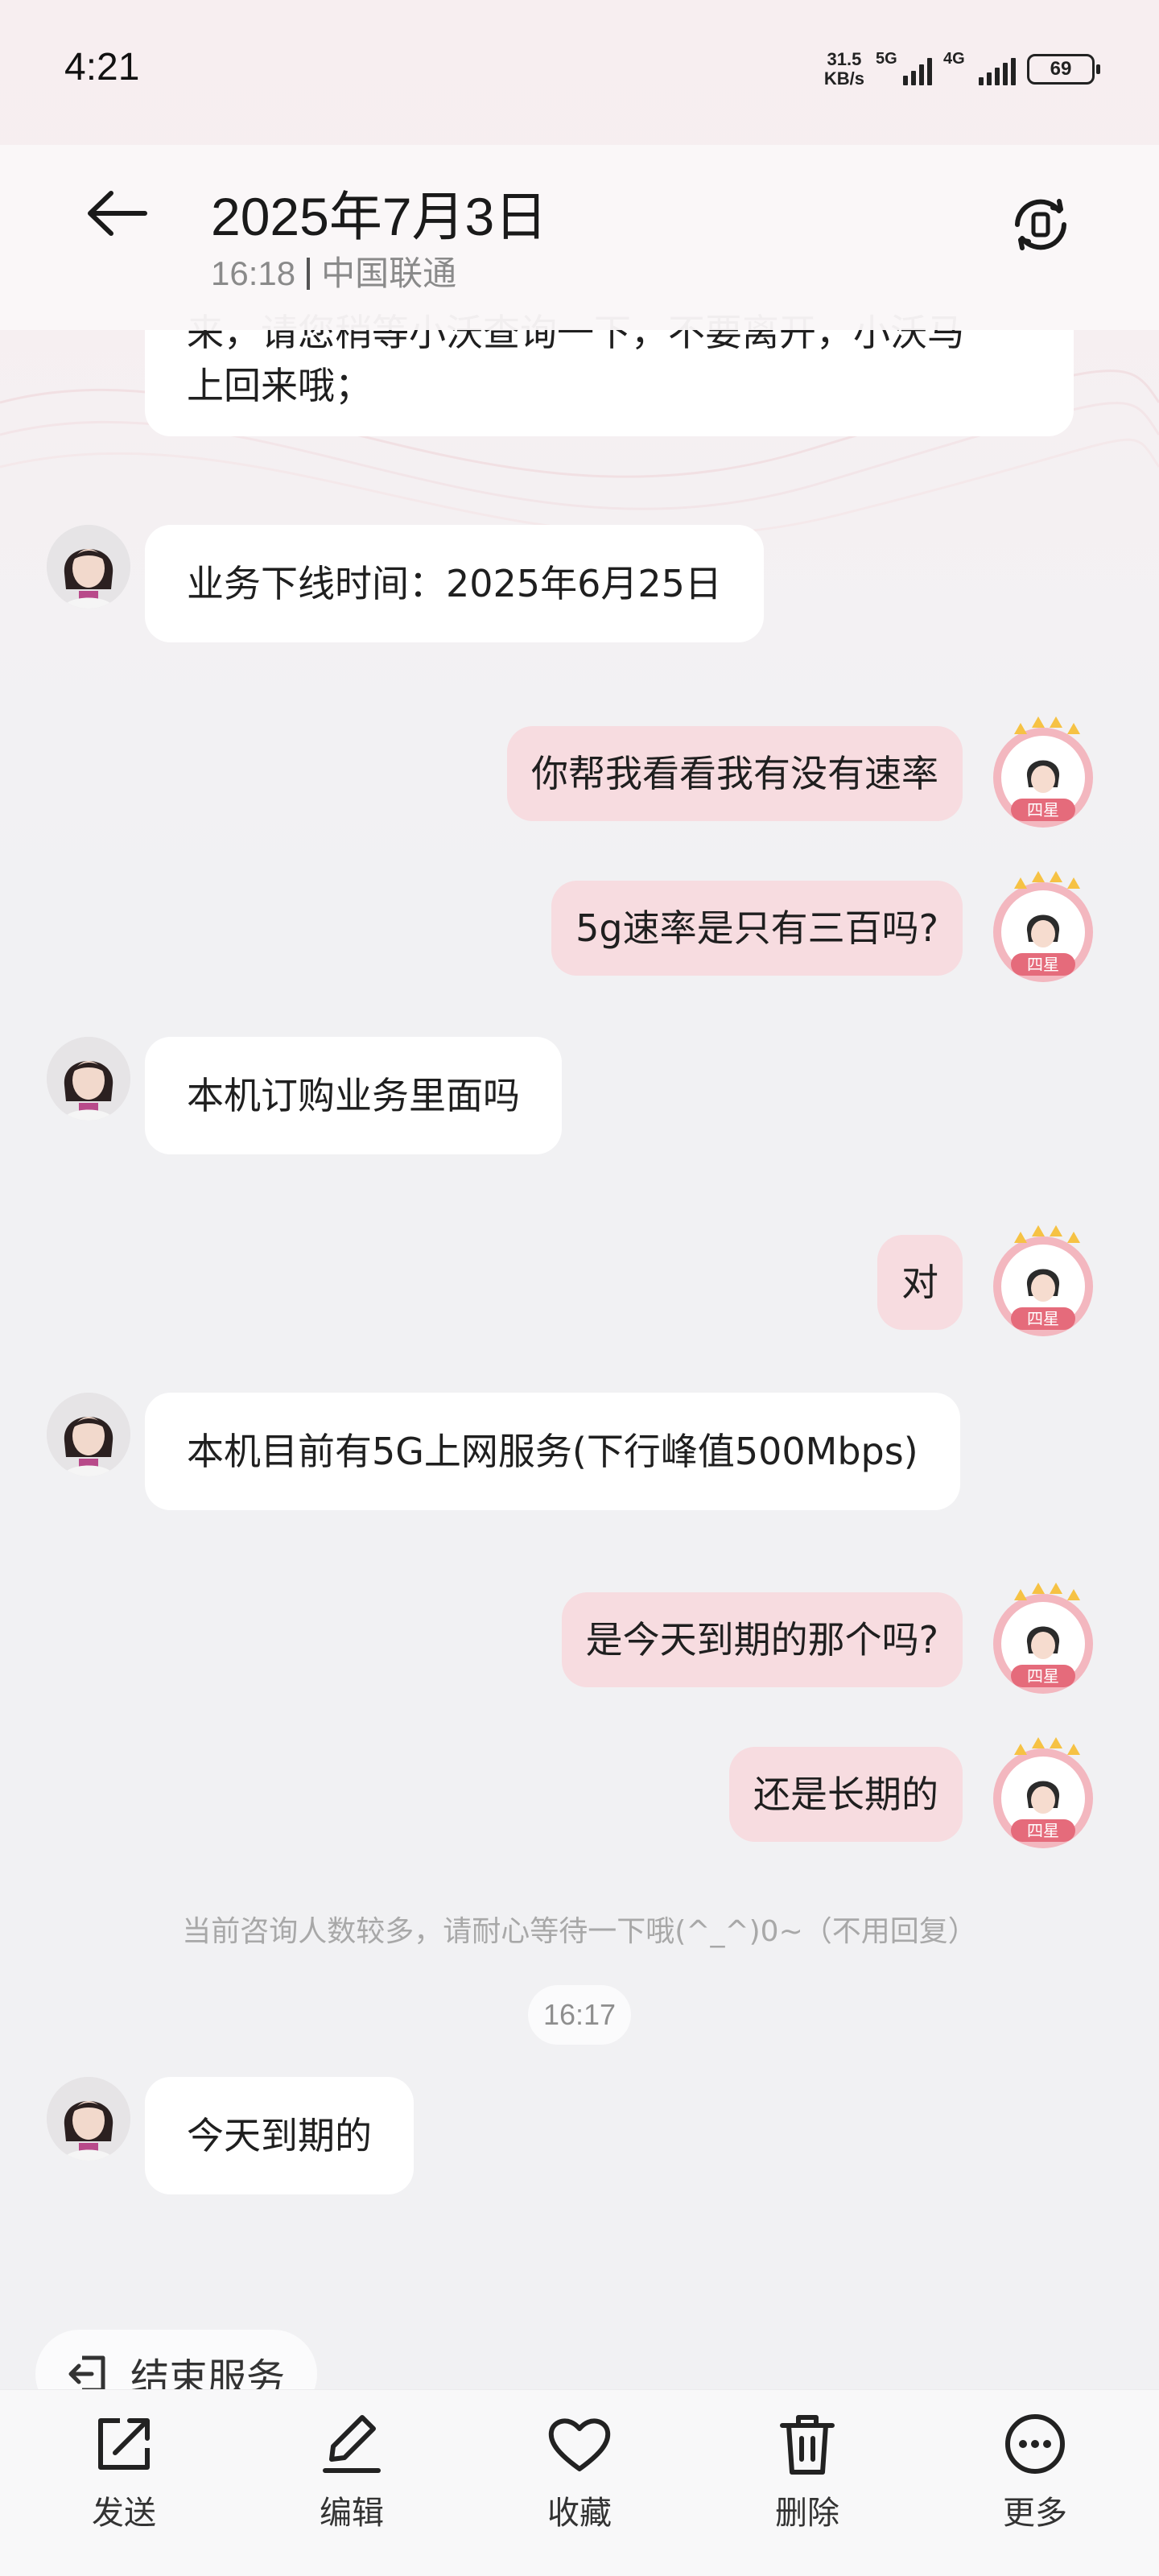  What do you see at coordinates (352, 2444) in the screenshot?
I see `pencil-icon` at bounding box center [352, 2444].